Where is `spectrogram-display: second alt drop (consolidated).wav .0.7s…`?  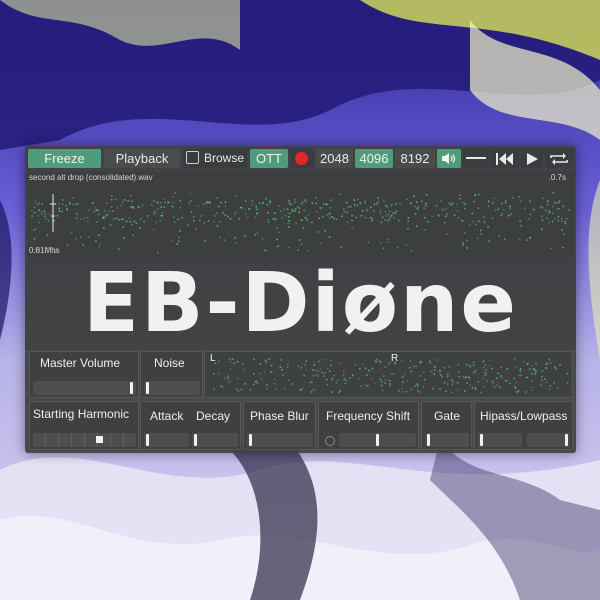 spectrogram-display: second alt drop (consolidated).wav .0.7s… is located at coordinates (300, 215).